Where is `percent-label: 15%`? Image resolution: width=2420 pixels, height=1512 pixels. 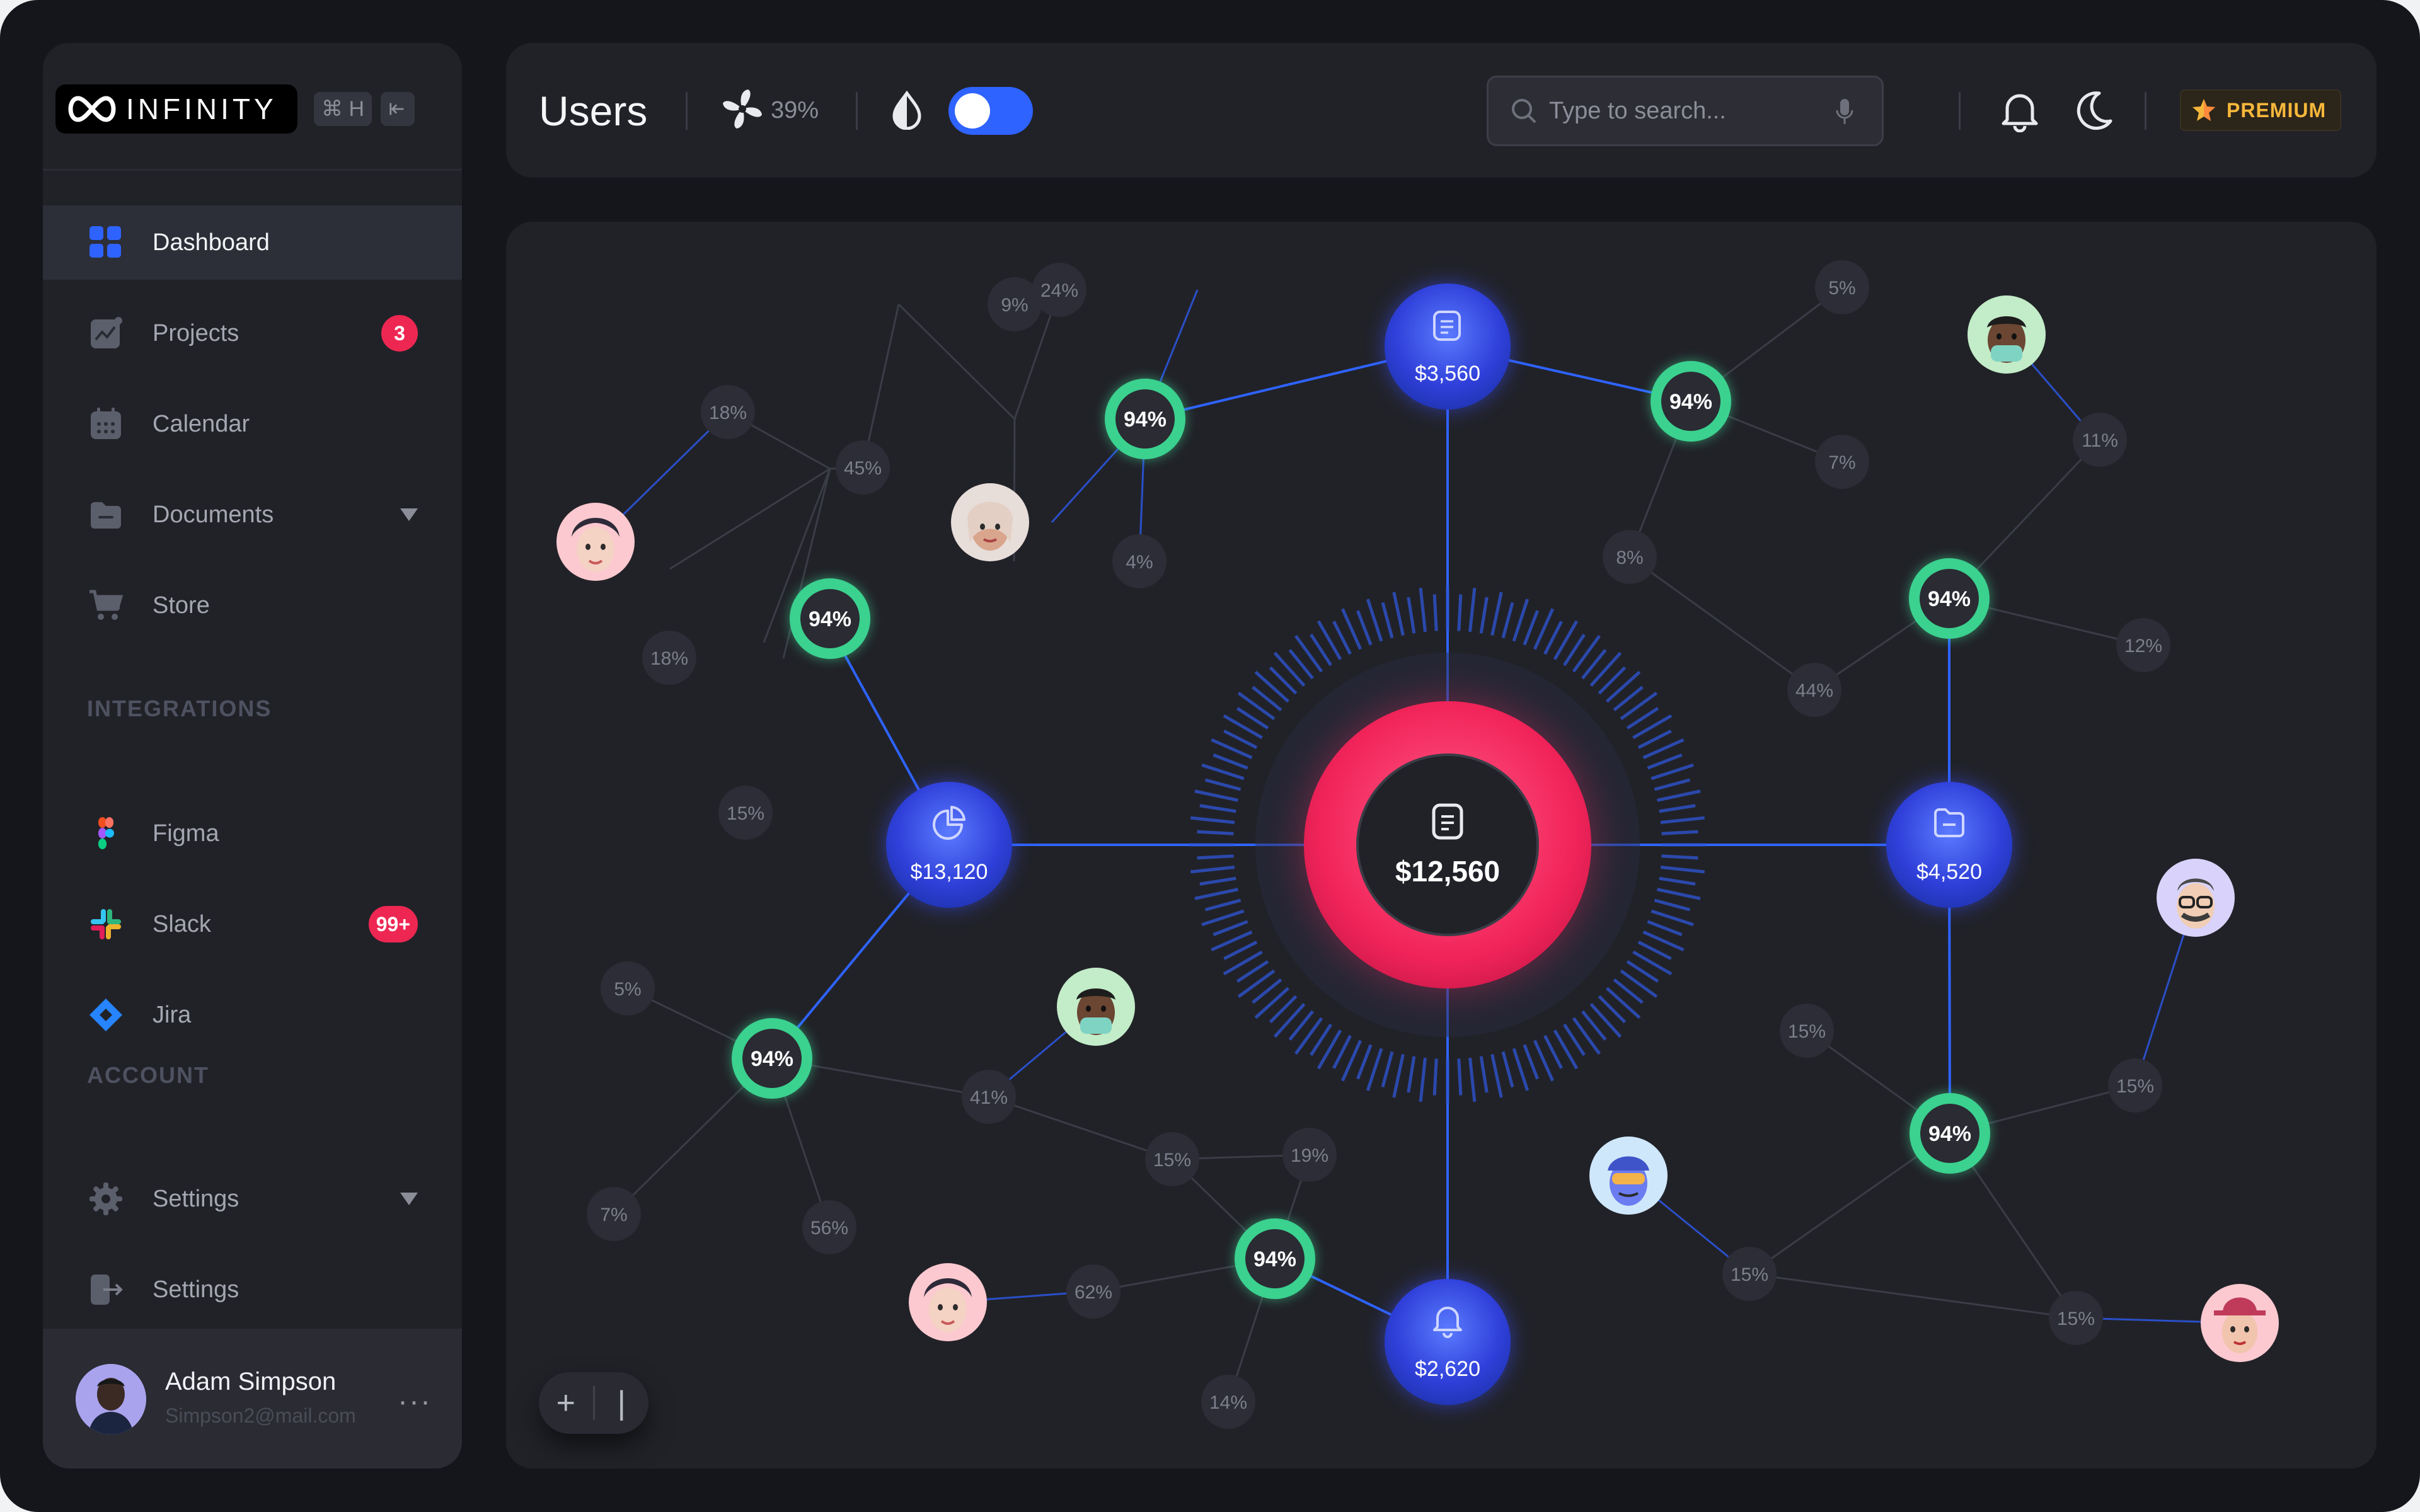 percent-label: 15% is located at coordinates (2076, 1318).